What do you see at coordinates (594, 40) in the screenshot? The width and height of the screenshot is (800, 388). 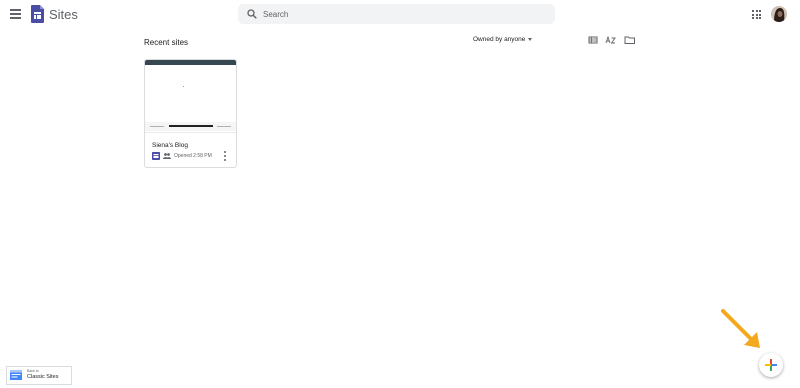 I see `list-view-icon` at bounding box center [594, 40].